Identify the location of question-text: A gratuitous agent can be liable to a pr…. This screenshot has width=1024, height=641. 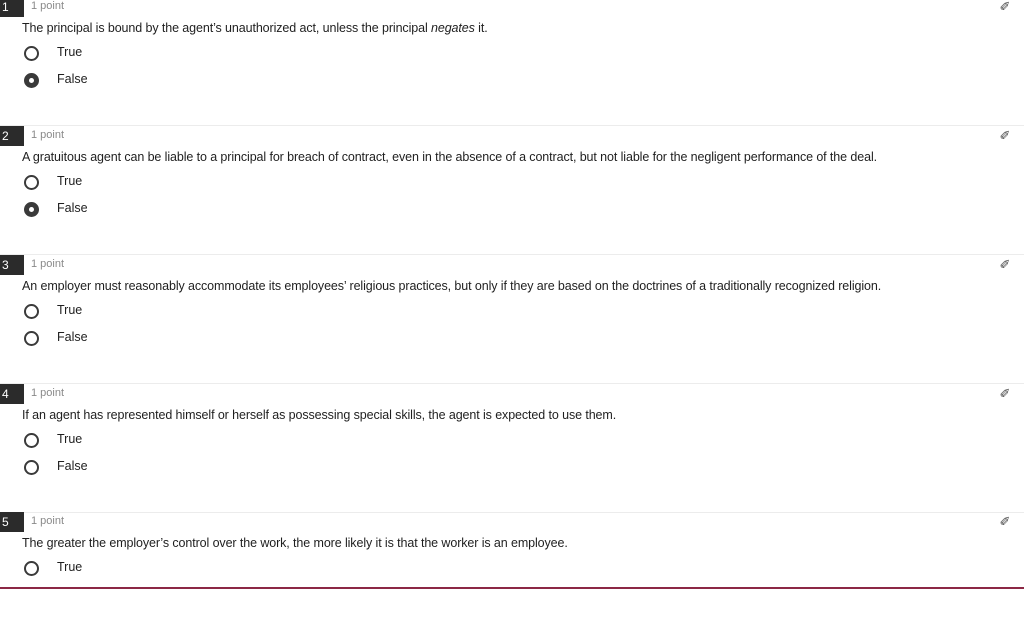
(449, 157).